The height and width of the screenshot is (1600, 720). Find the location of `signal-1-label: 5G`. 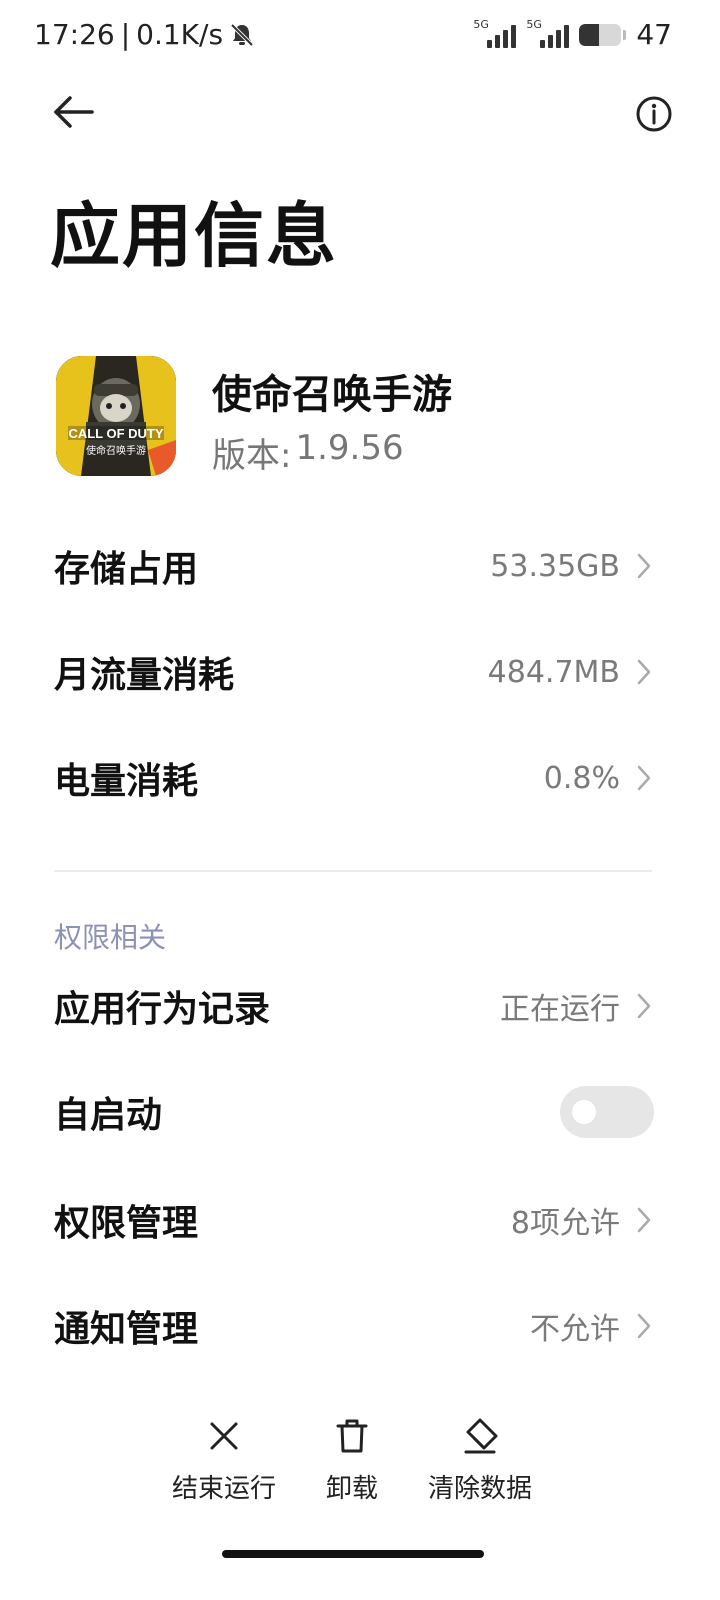

signal-1-label: 5G is located at coordinates (481, 24).